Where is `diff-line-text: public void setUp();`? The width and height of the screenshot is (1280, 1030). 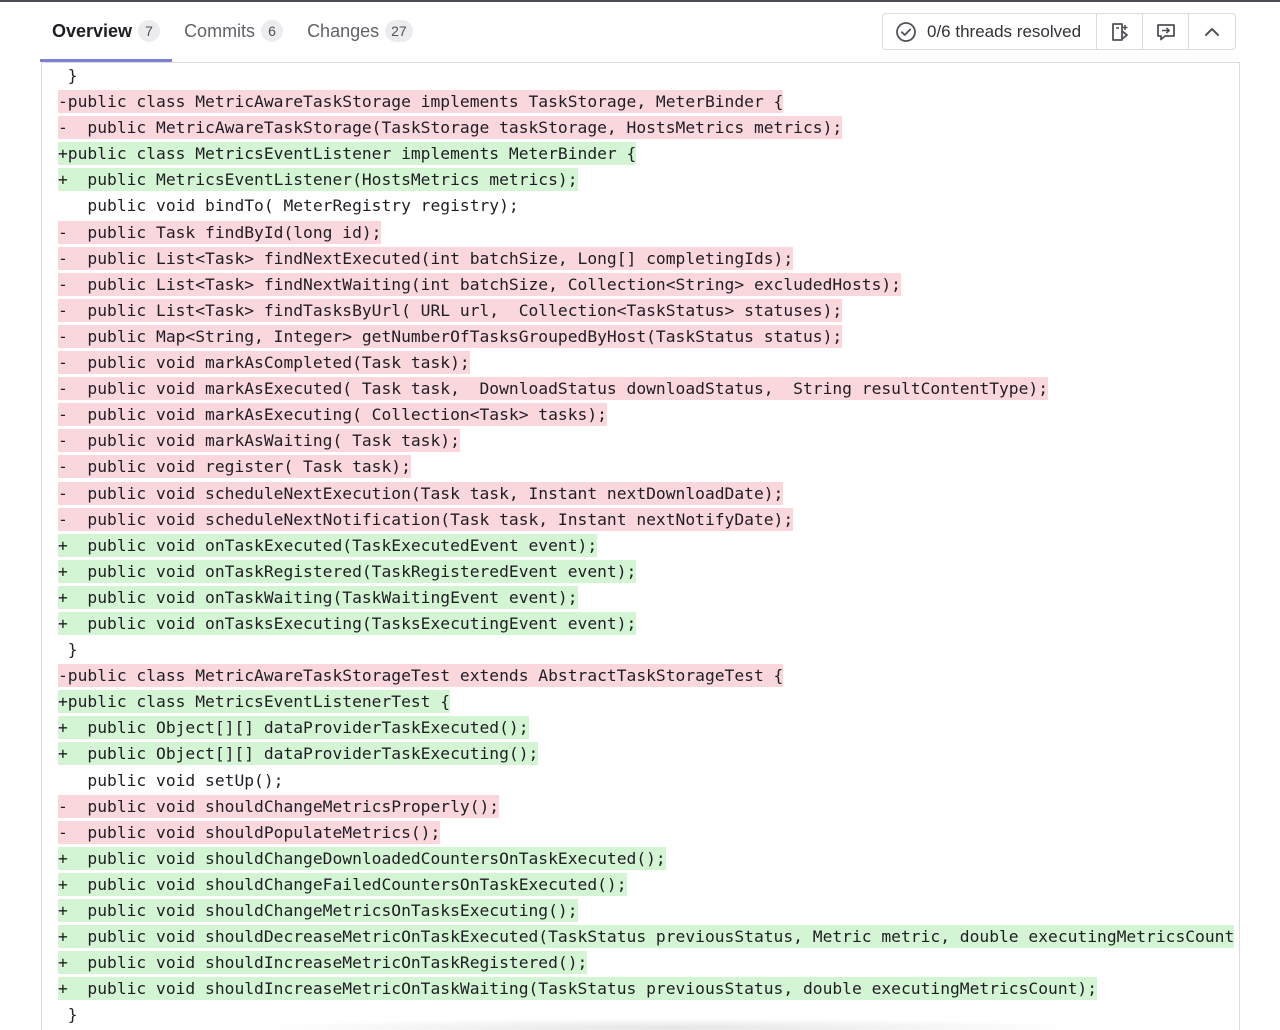
diff-line-text: public void setUp(); is located at coordinates (171, 780).